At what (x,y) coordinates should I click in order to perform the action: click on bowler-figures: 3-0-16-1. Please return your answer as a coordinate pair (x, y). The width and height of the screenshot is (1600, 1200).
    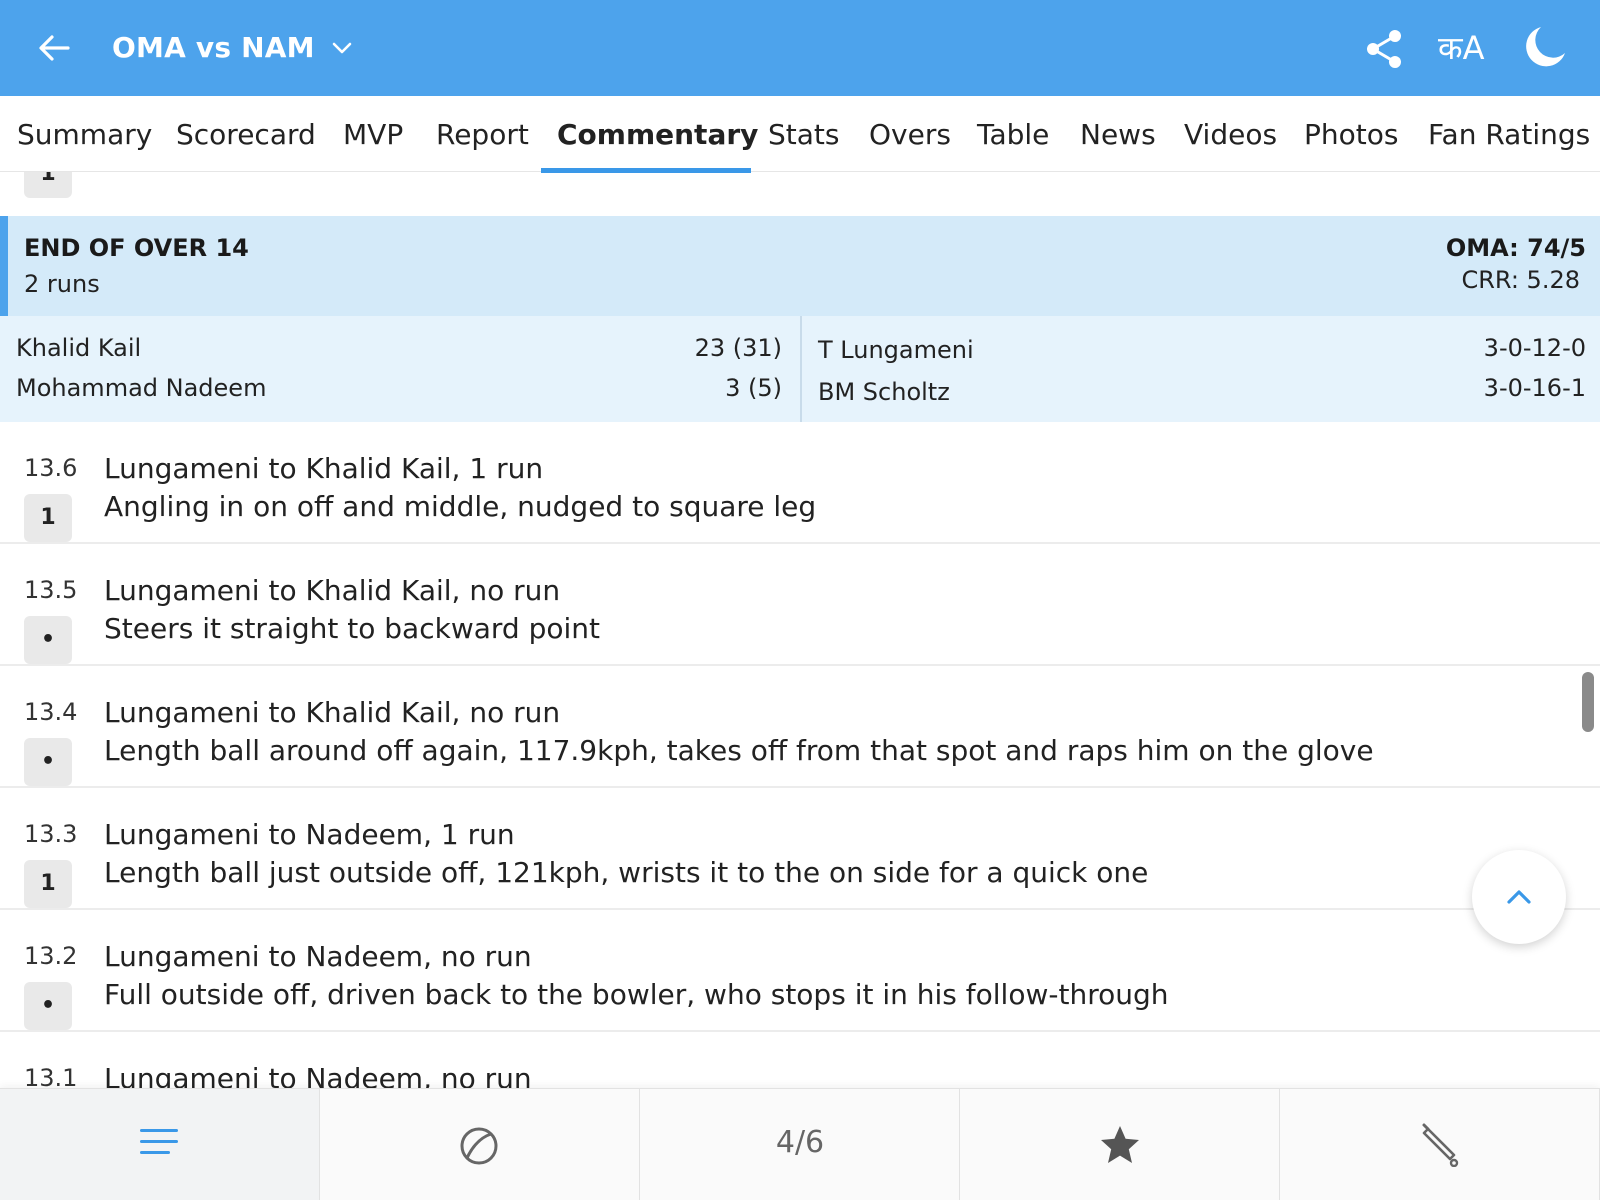
    Looking at the image, I should click on (1534, 388).